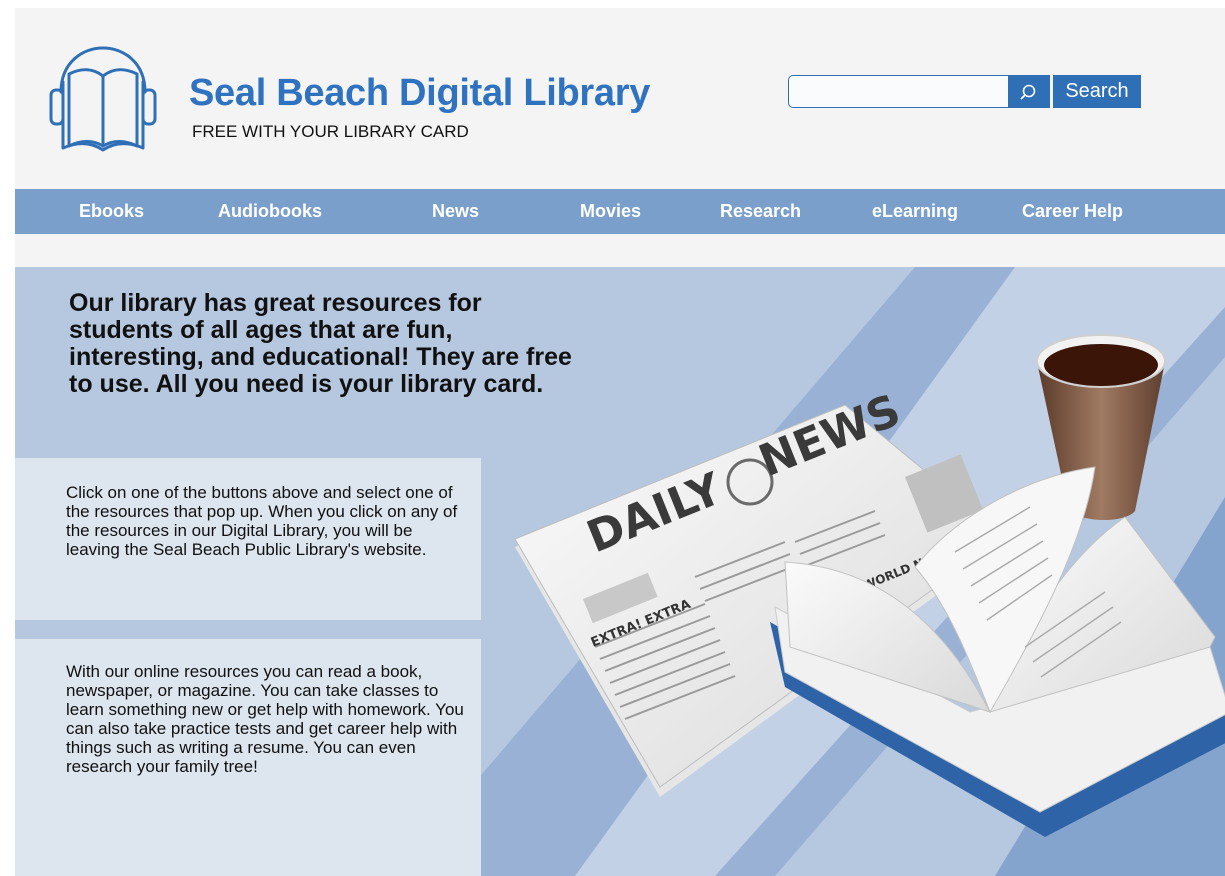 Image resolution: width=1225 pixels, height=876 pixels. I want to click on nav-item-career-help: Career Help, so click(1072, 211).